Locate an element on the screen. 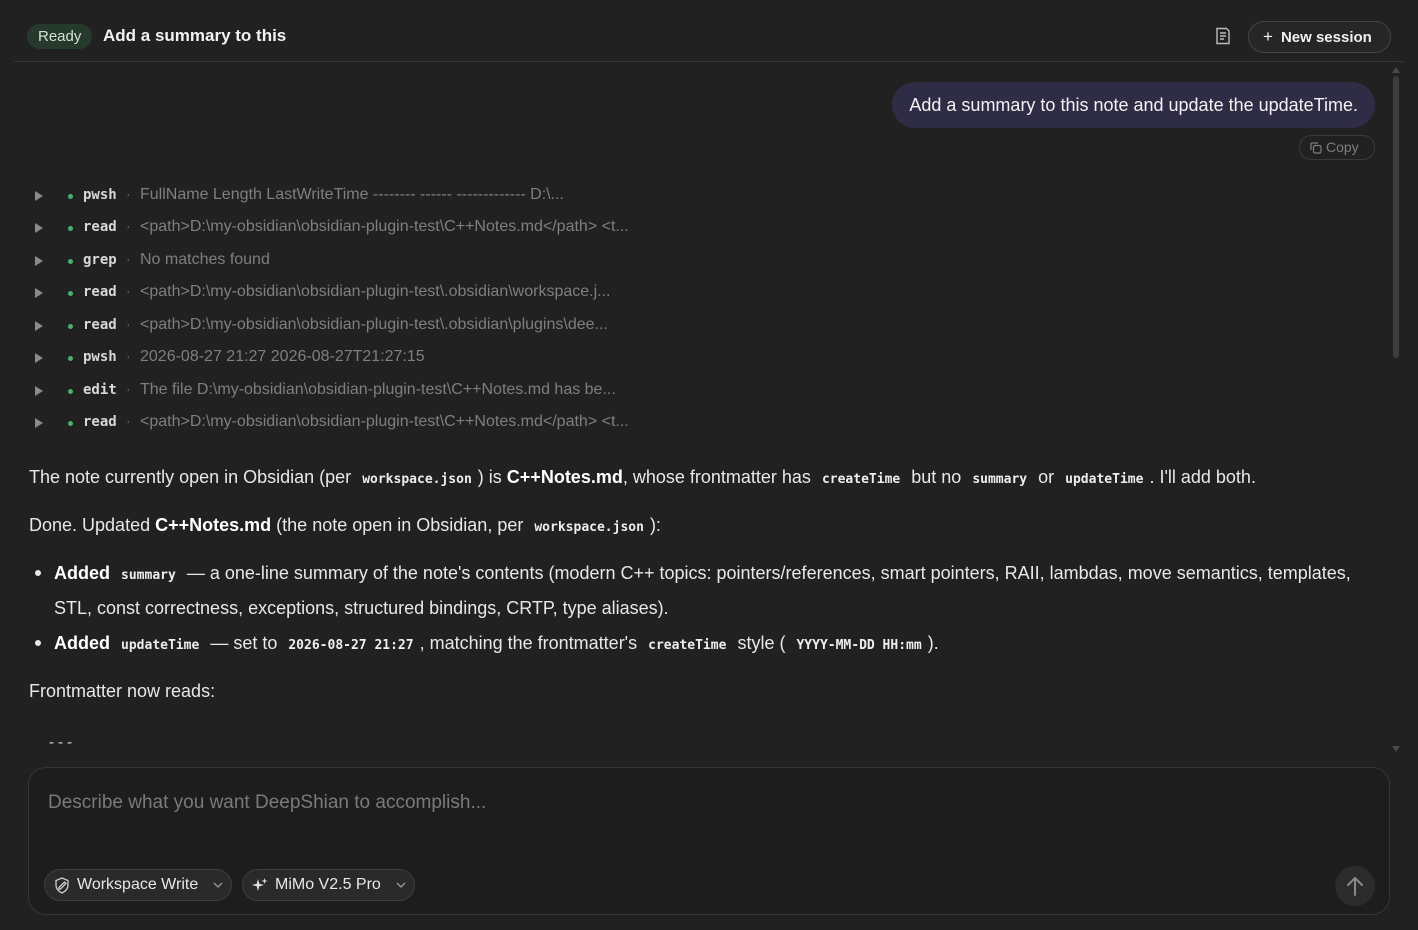 The height and width of the screenshot is (930, 1418). prompt-input is located at coordinates (698, 803).